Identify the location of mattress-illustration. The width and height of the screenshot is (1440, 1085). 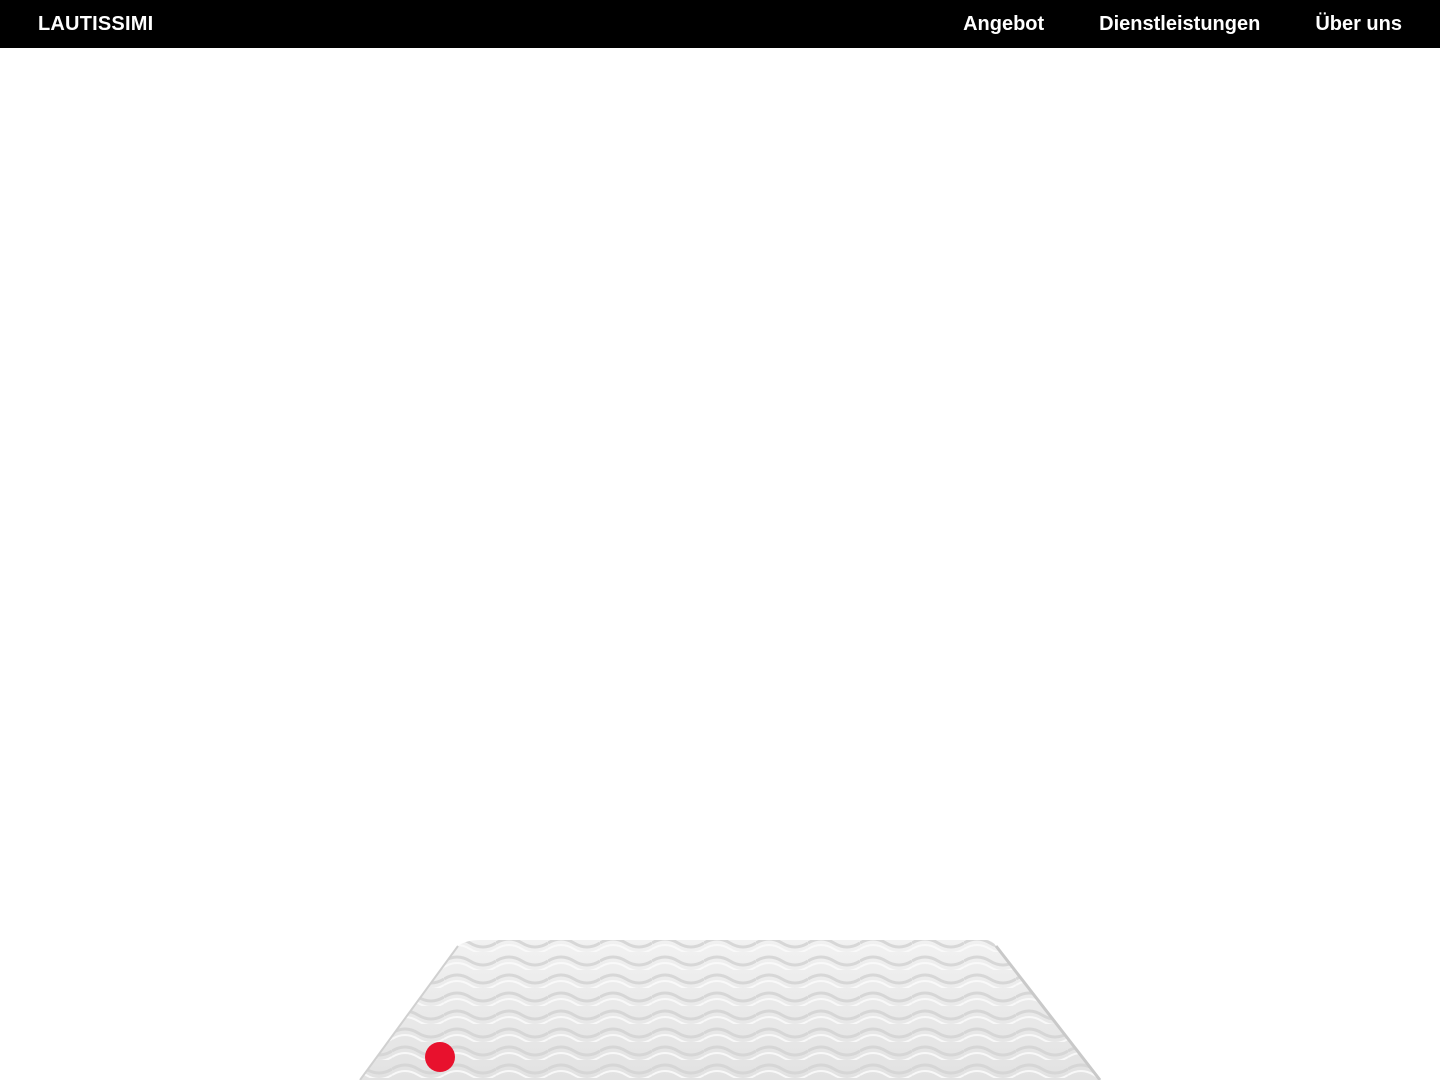
(730, 1010).